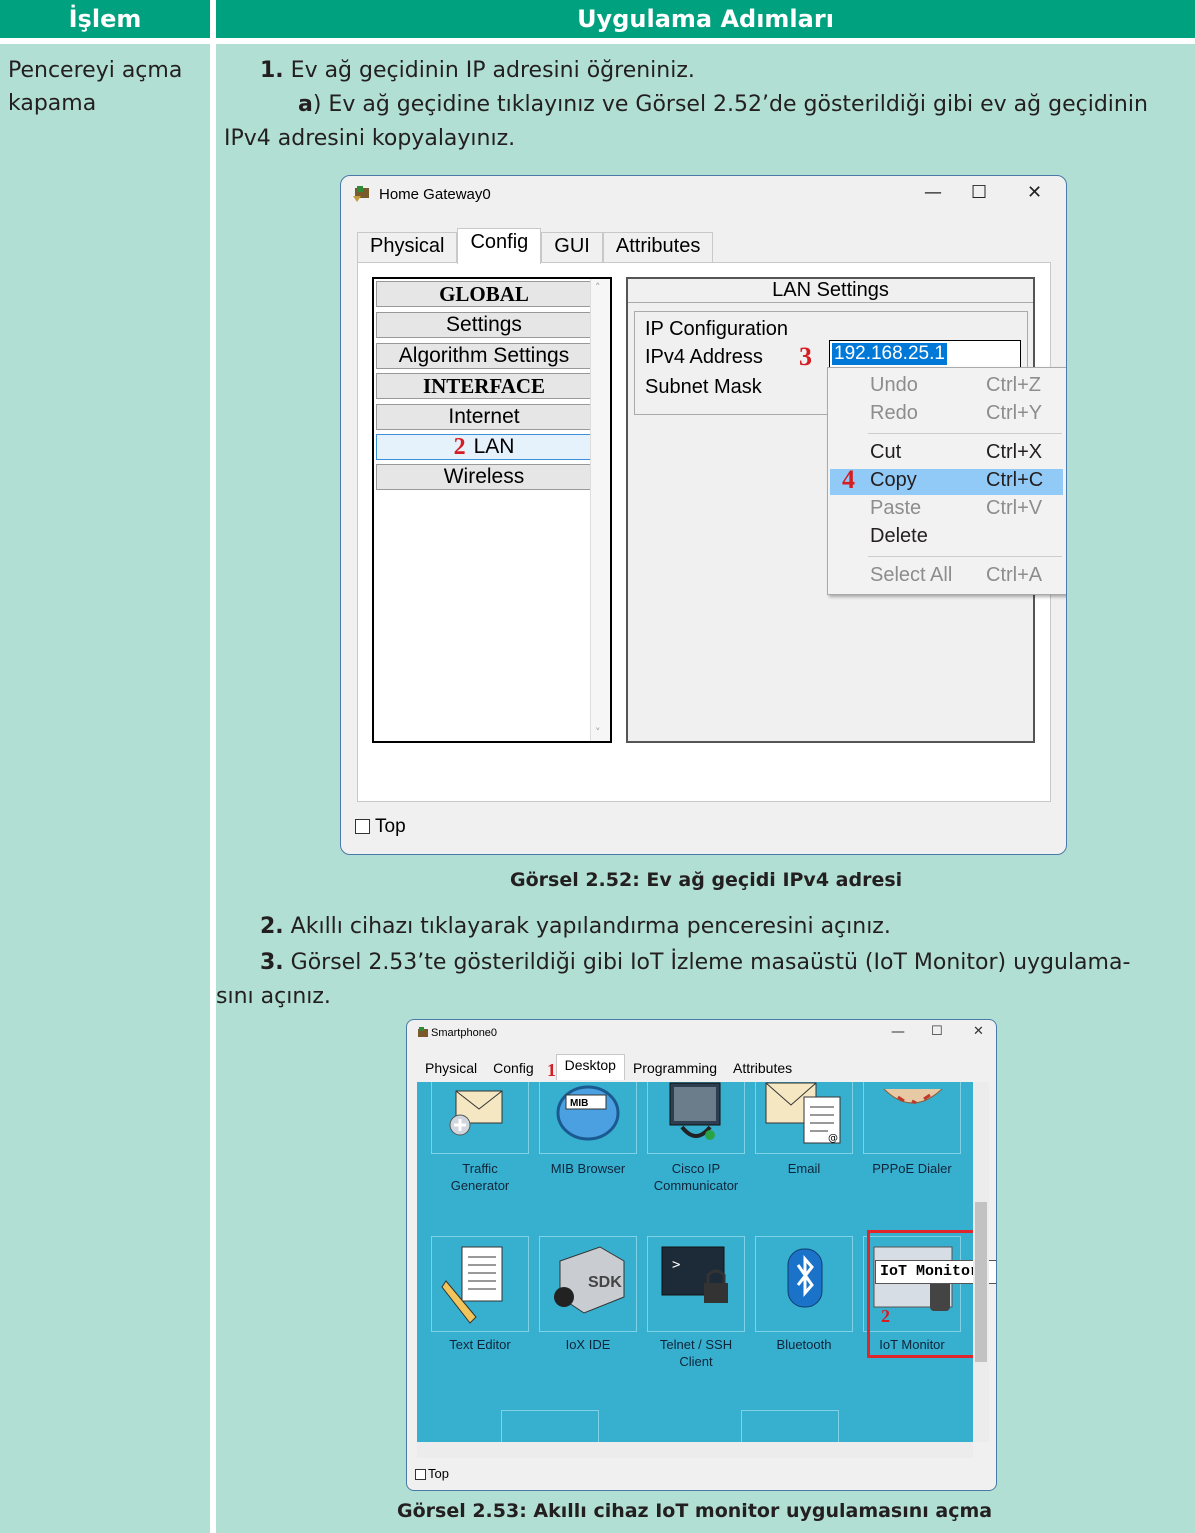  What do you see at coordinates (480, 1177) in the screenshot?
I see `app-label-traffic-generator: Traffic Generator` at bounding box center [480, 1177].